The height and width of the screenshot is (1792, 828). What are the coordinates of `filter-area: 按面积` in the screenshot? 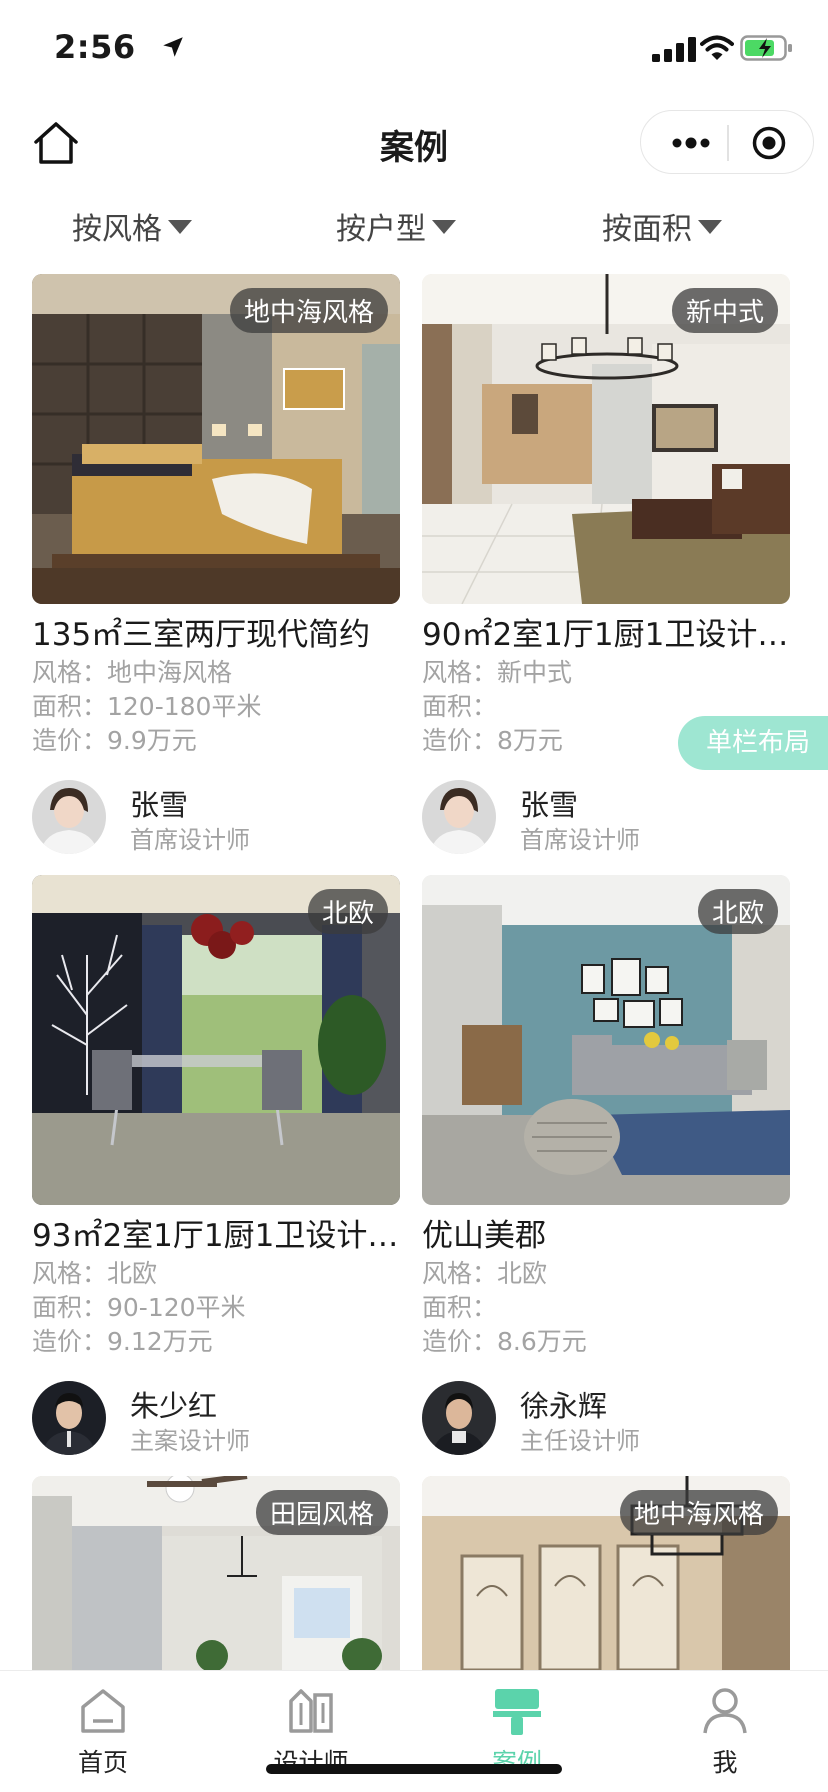 It's located at (662, 226).